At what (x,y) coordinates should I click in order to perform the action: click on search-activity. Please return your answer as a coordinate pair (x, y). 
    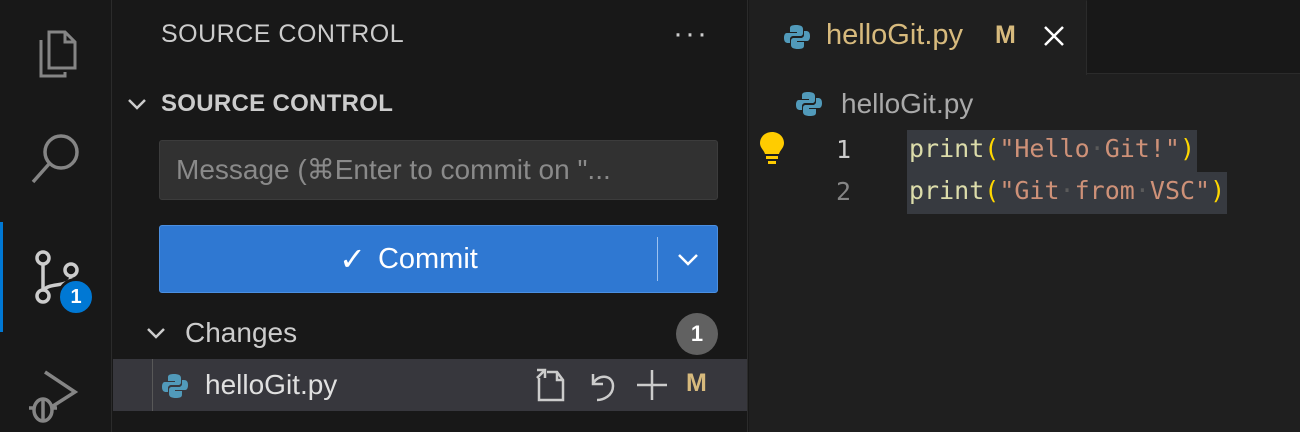
    Looking at the image, I should click on (56, 159).